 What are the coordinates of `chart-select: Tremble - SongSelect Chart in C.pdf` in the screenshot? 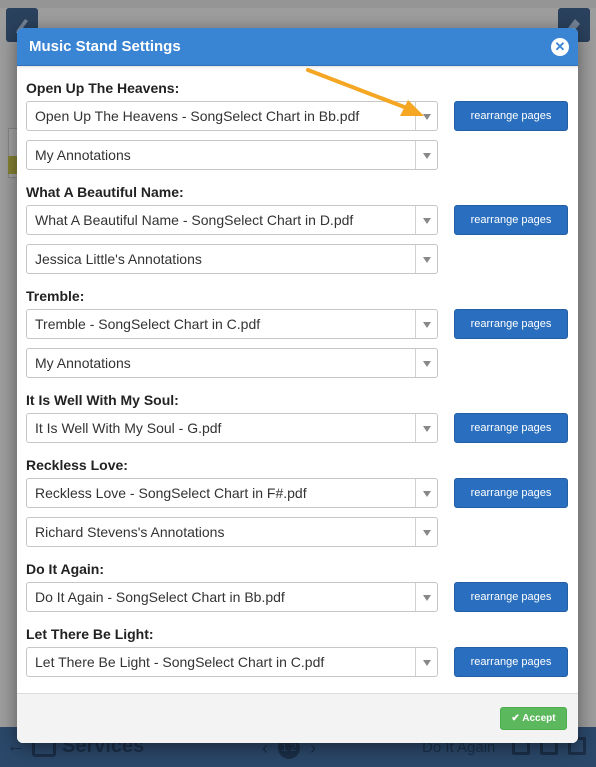 It's located at (232, 324).